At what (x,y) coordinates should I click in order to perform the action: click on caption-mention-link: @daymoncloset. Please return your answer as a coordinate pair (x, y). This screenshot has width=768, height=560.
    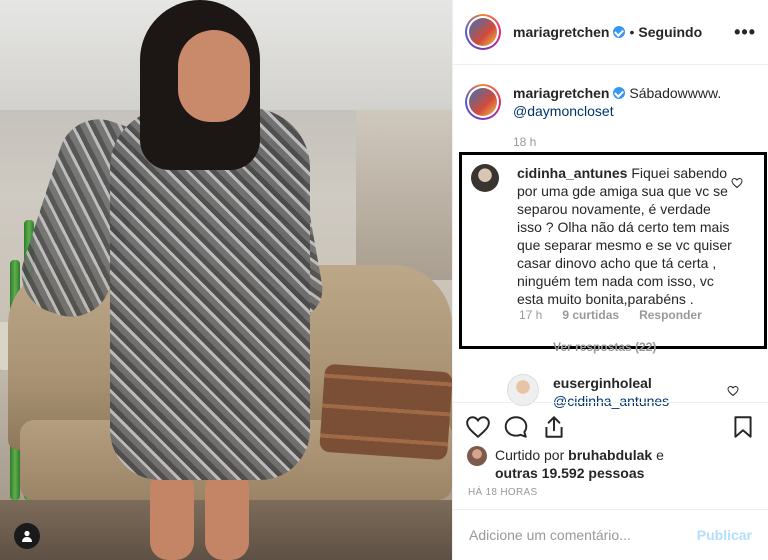
    Looking at the image, I should click on (563, 111).